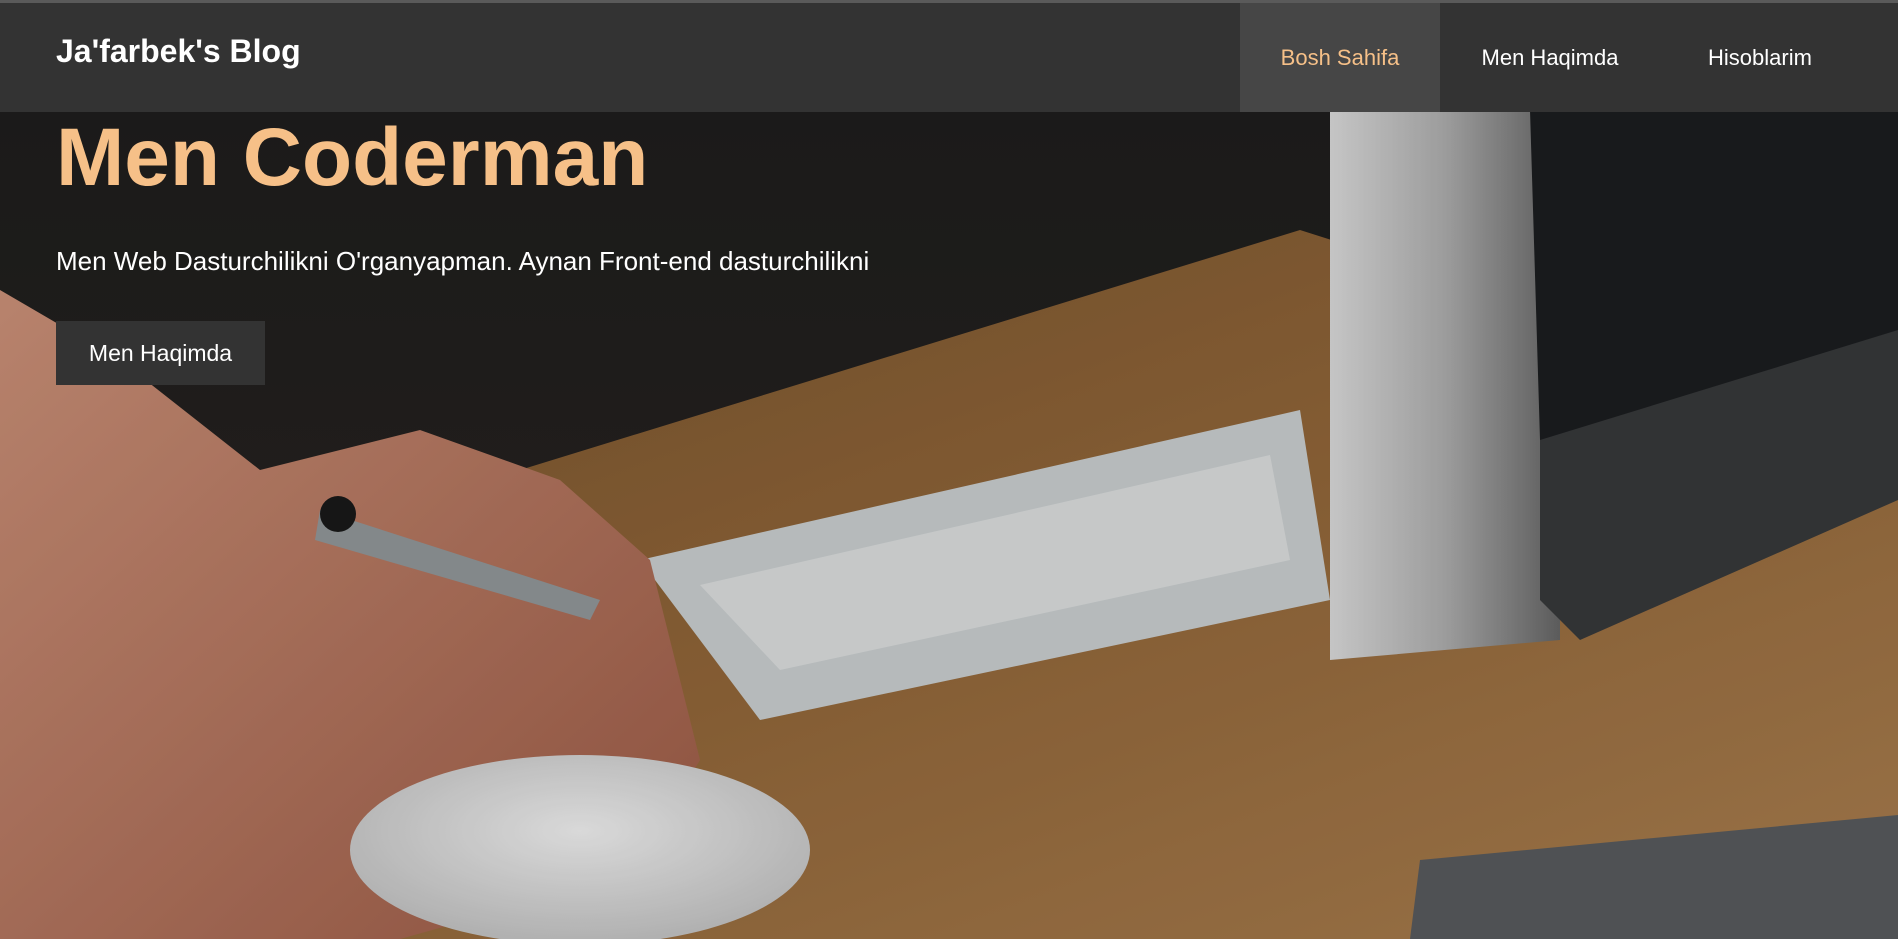 This screenshot has height=939, width=1898. What do you see at coordinates (1340, 57) in the screenshot?
I see `nav-item-home: Bosh Sahifa` at bounding box center [1340, 57].